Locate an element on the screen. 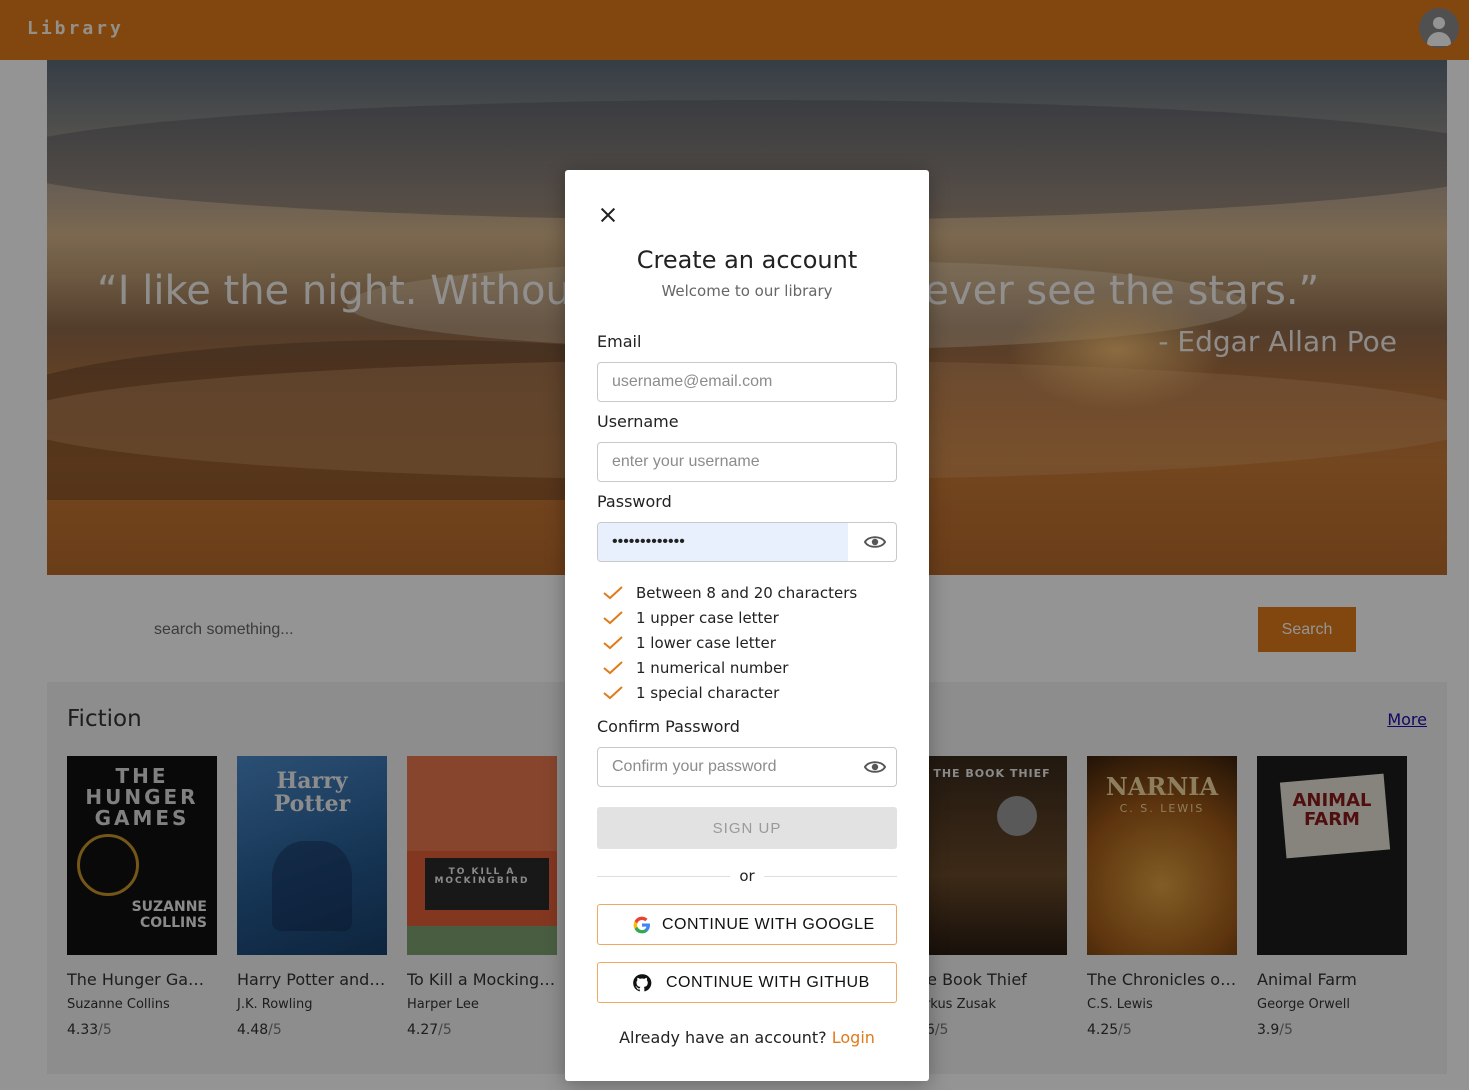 The image size is (1469, 1090). google-icon is located at coordinates (641, 925).